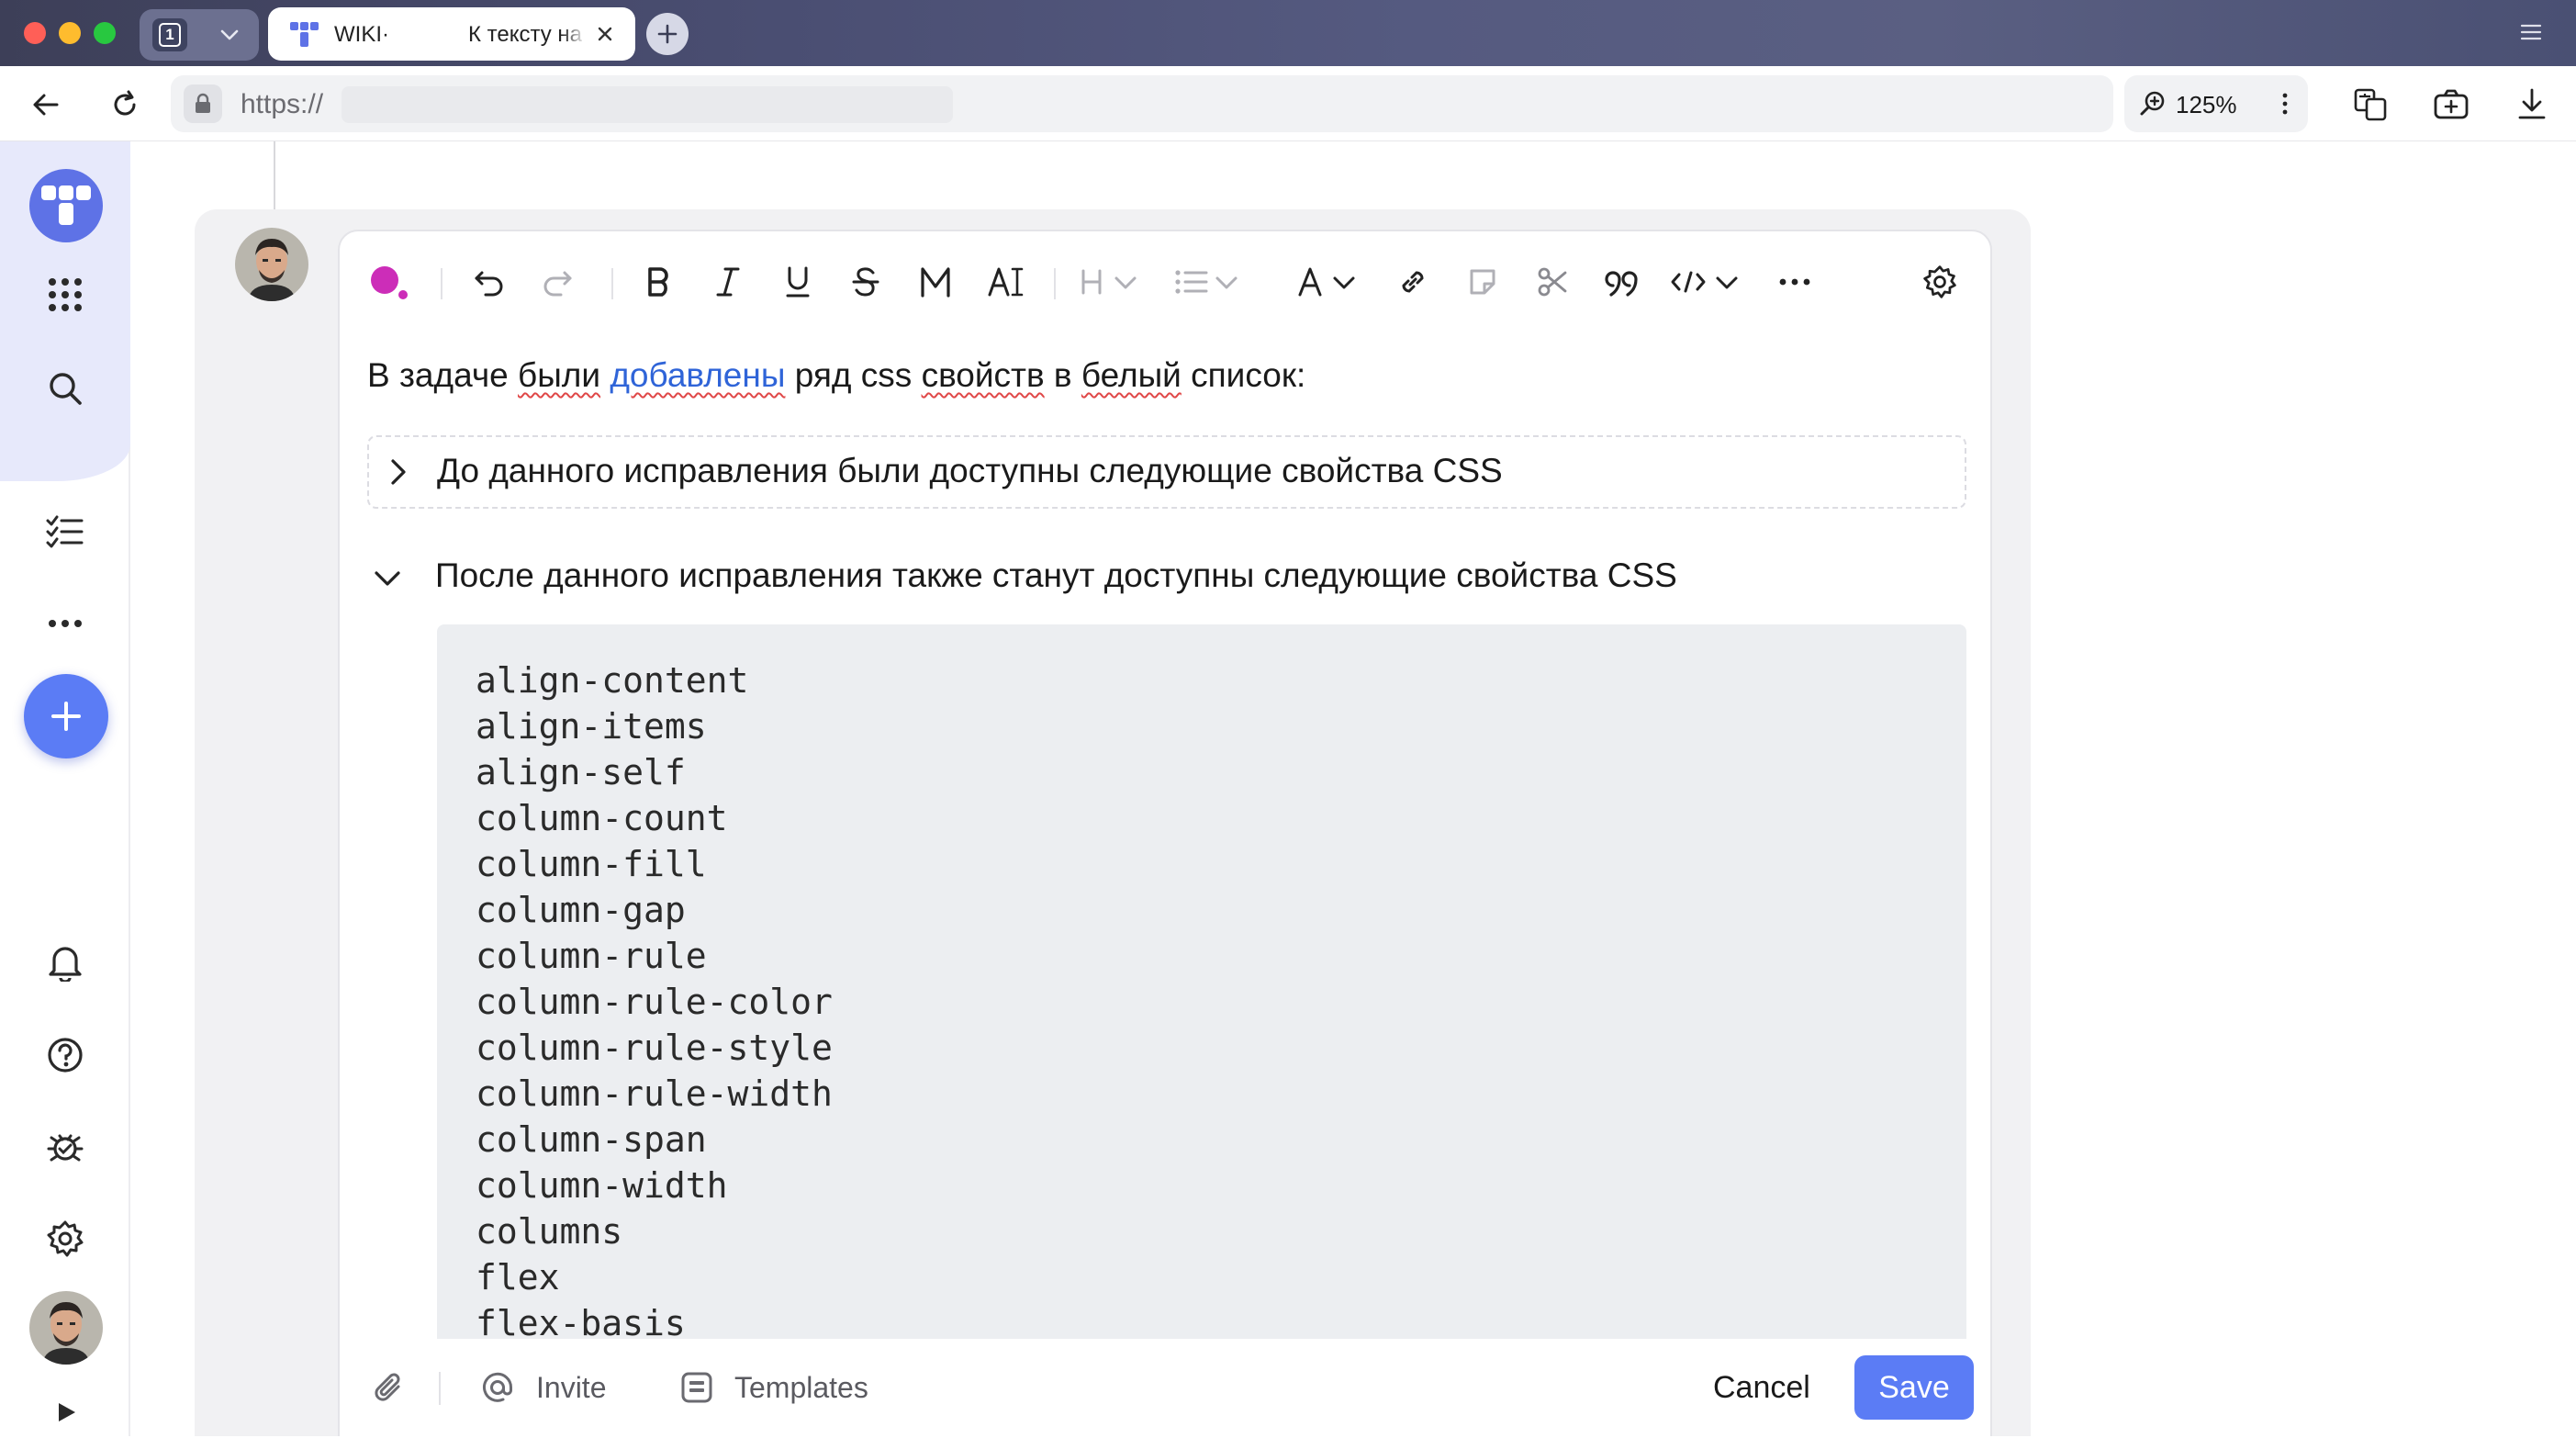 The height and width of the screenshot is (1438, 2576). I want to click on close-tab-icon, so click(605, 34).